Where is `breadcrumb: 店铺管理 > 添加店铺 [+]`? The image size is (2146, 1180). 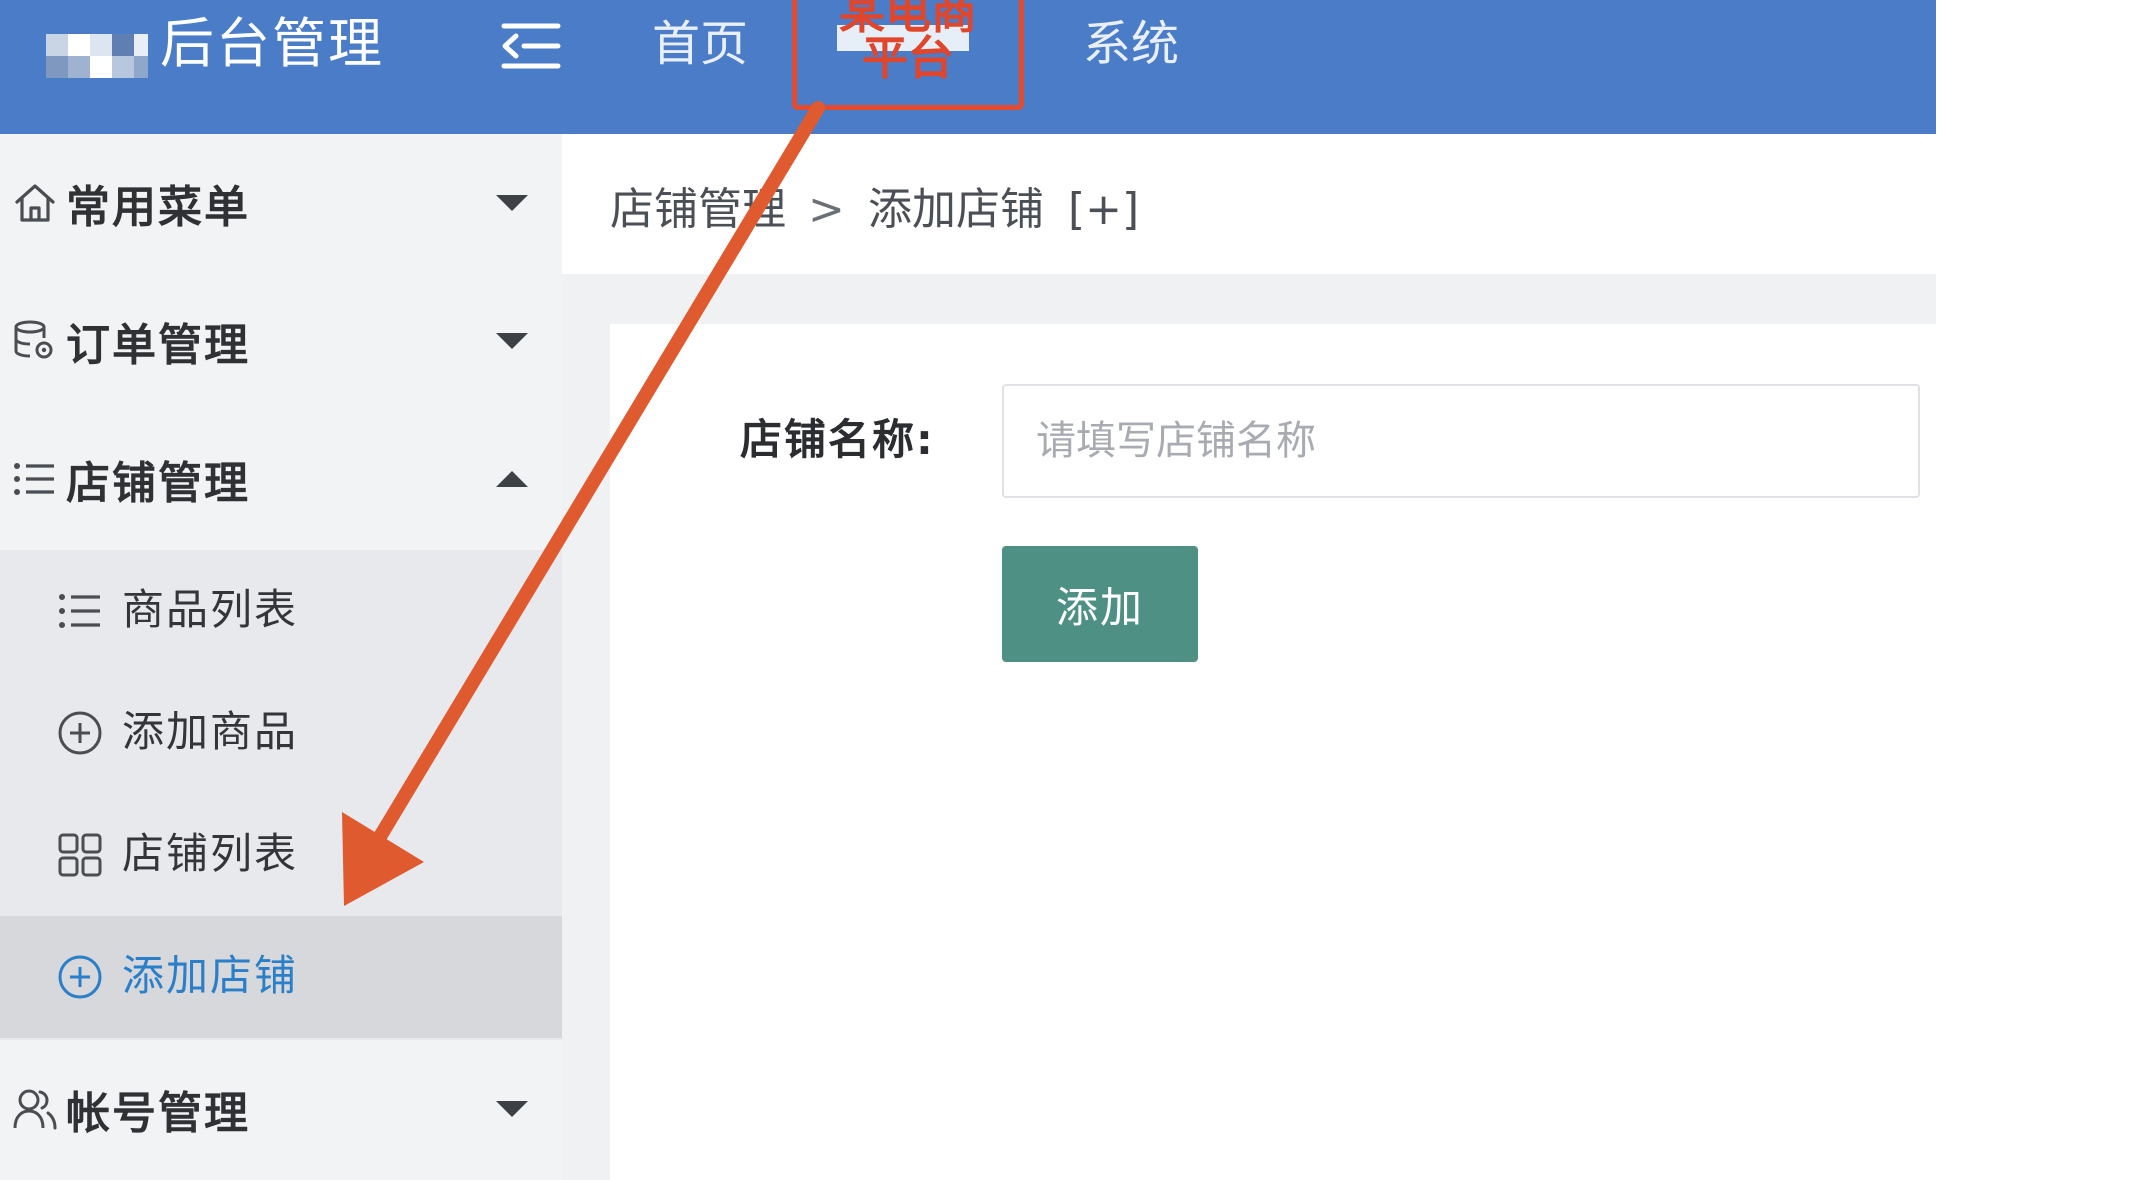
breadcrumb: 店铺管理 > 添加店铺 [+] is located at coordinates (1249, 204).